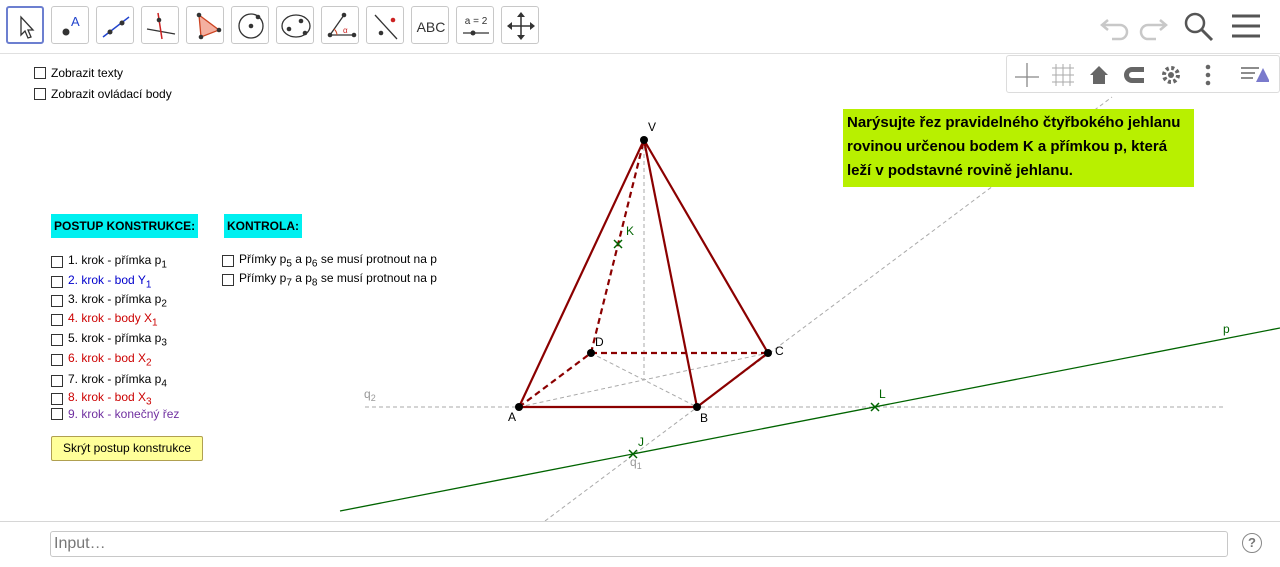 The width and height of the screenshot is (1280, 567). I want to click on settings-icon, so click(1171, 75).